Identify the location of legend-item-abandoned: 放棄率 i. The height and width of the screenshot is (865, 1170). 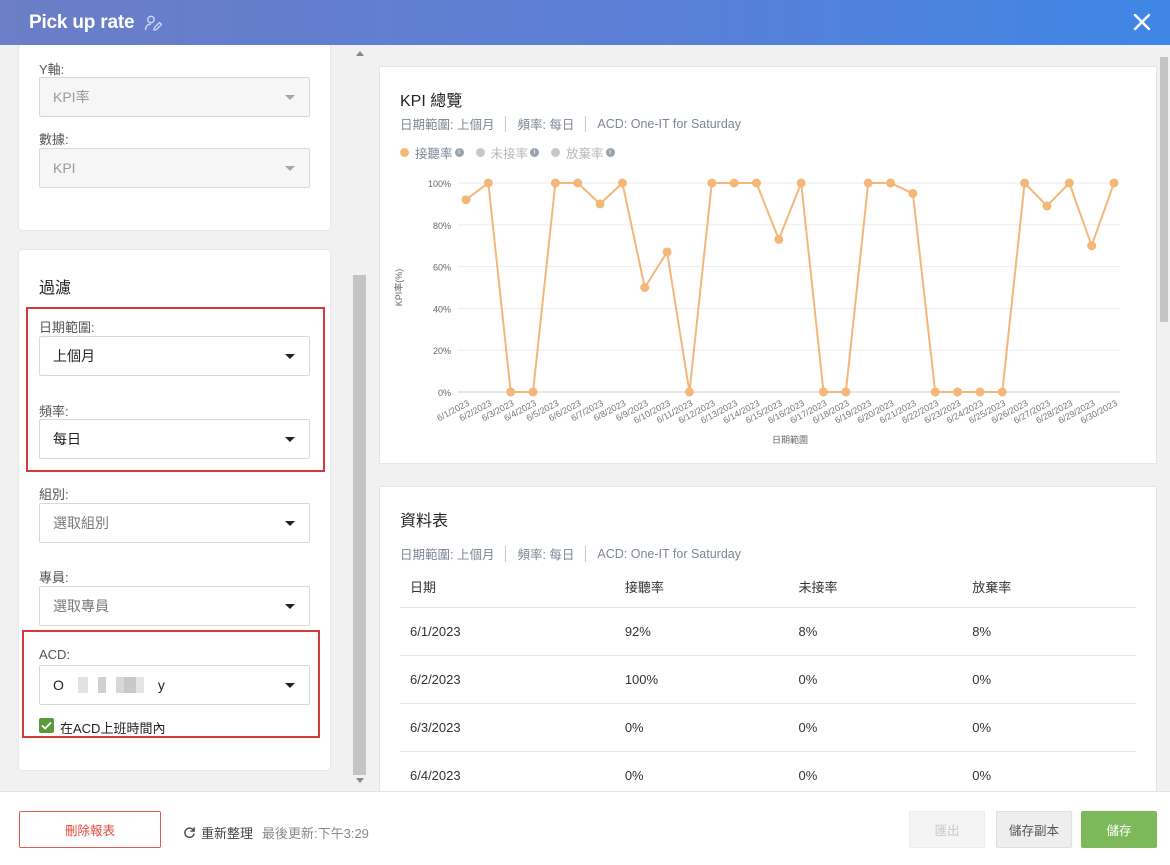
(583, 152).